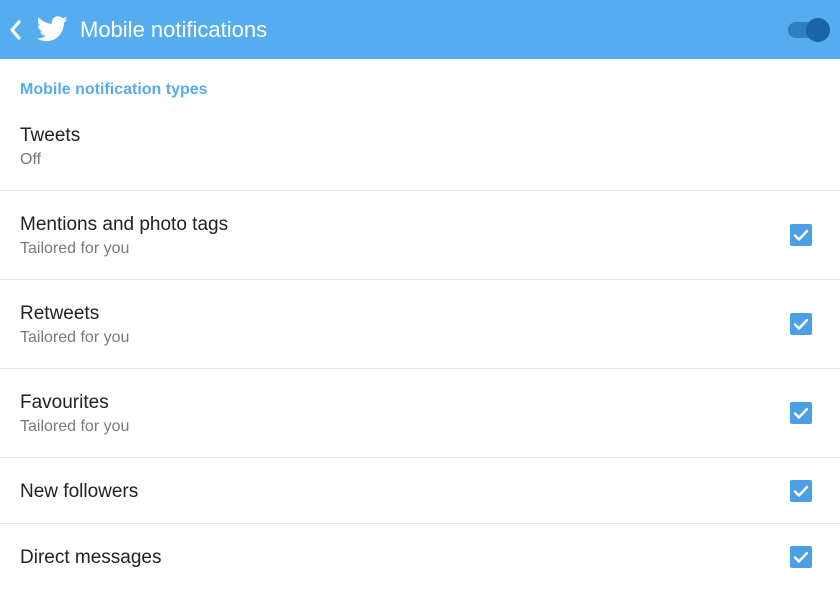  I want to click on list-item-title: Mentions and photo tags, so click(124, 224).